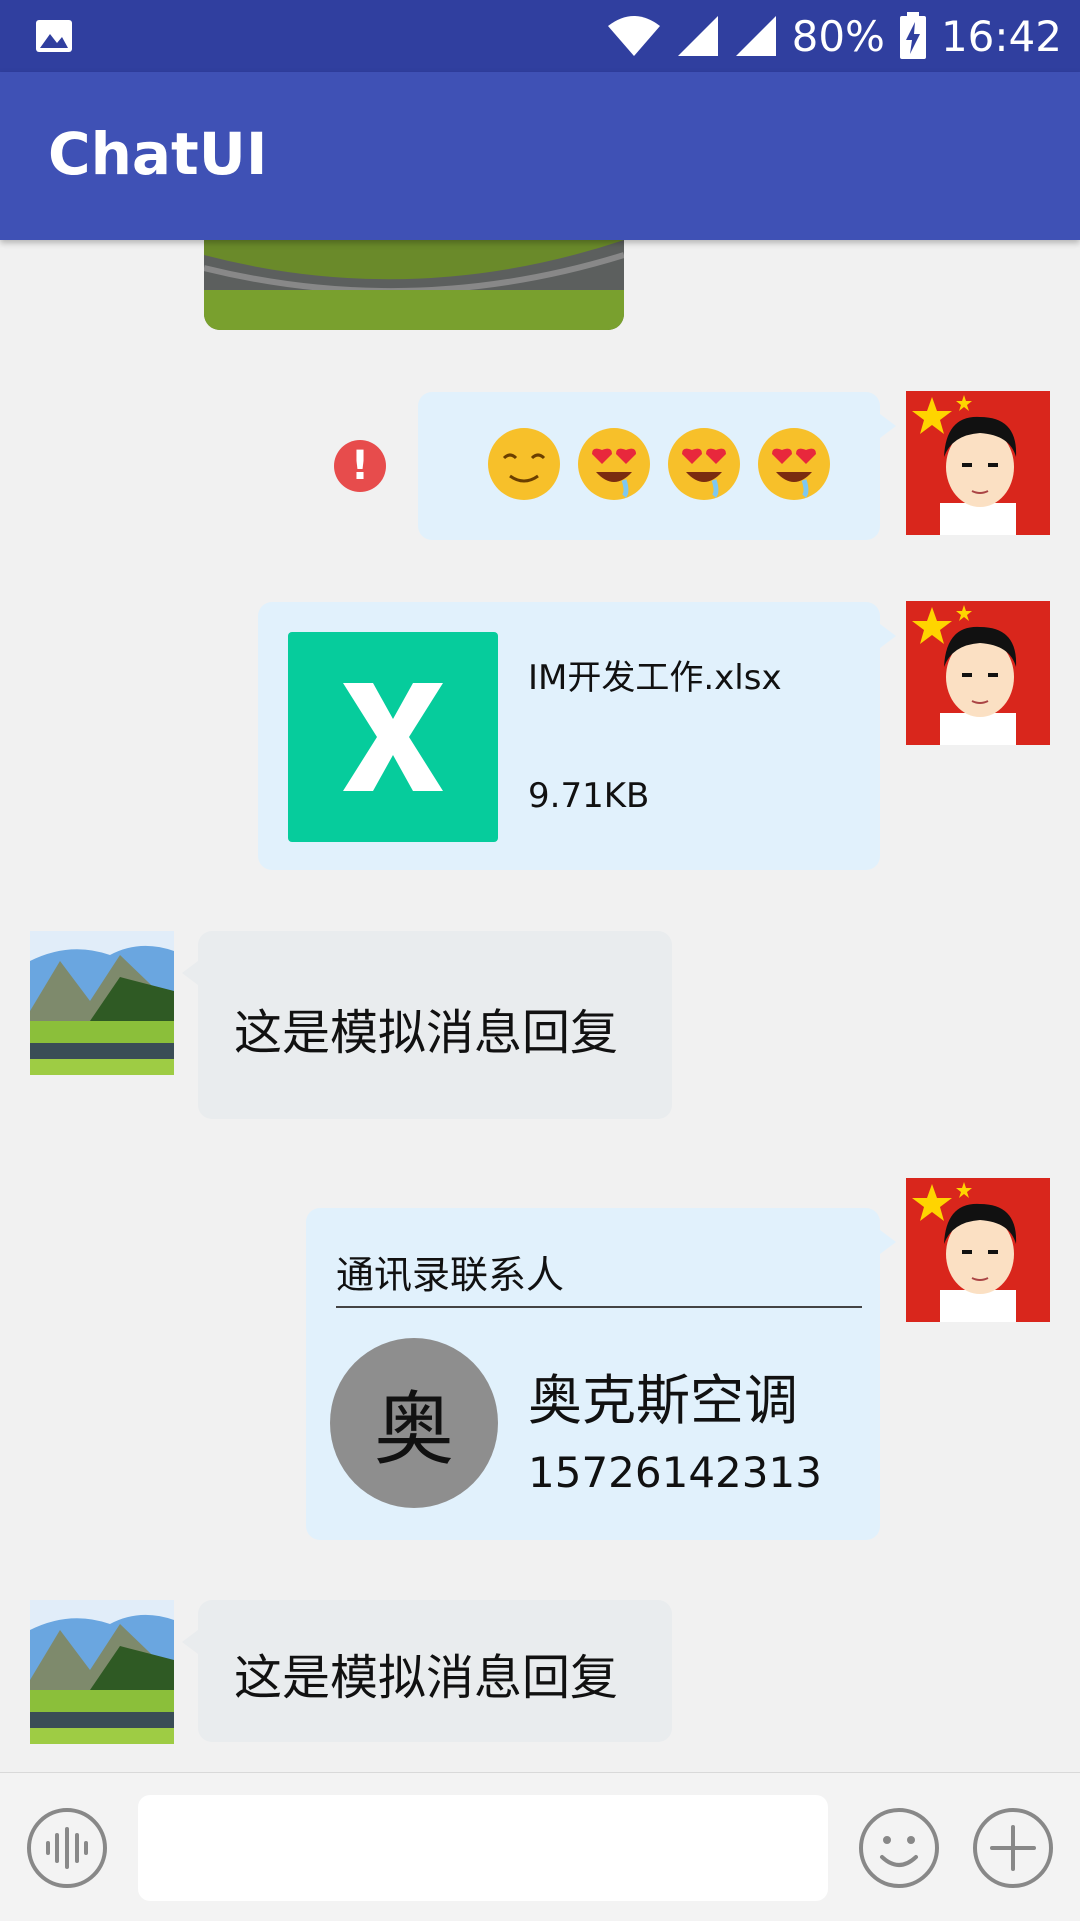 This screenshot has width=1080, height=1921. What do you see at coordinates (663, 1400) in the screenshot?
I see `contact-name: 奥克斯空调` at bounding box center [663, 1400].